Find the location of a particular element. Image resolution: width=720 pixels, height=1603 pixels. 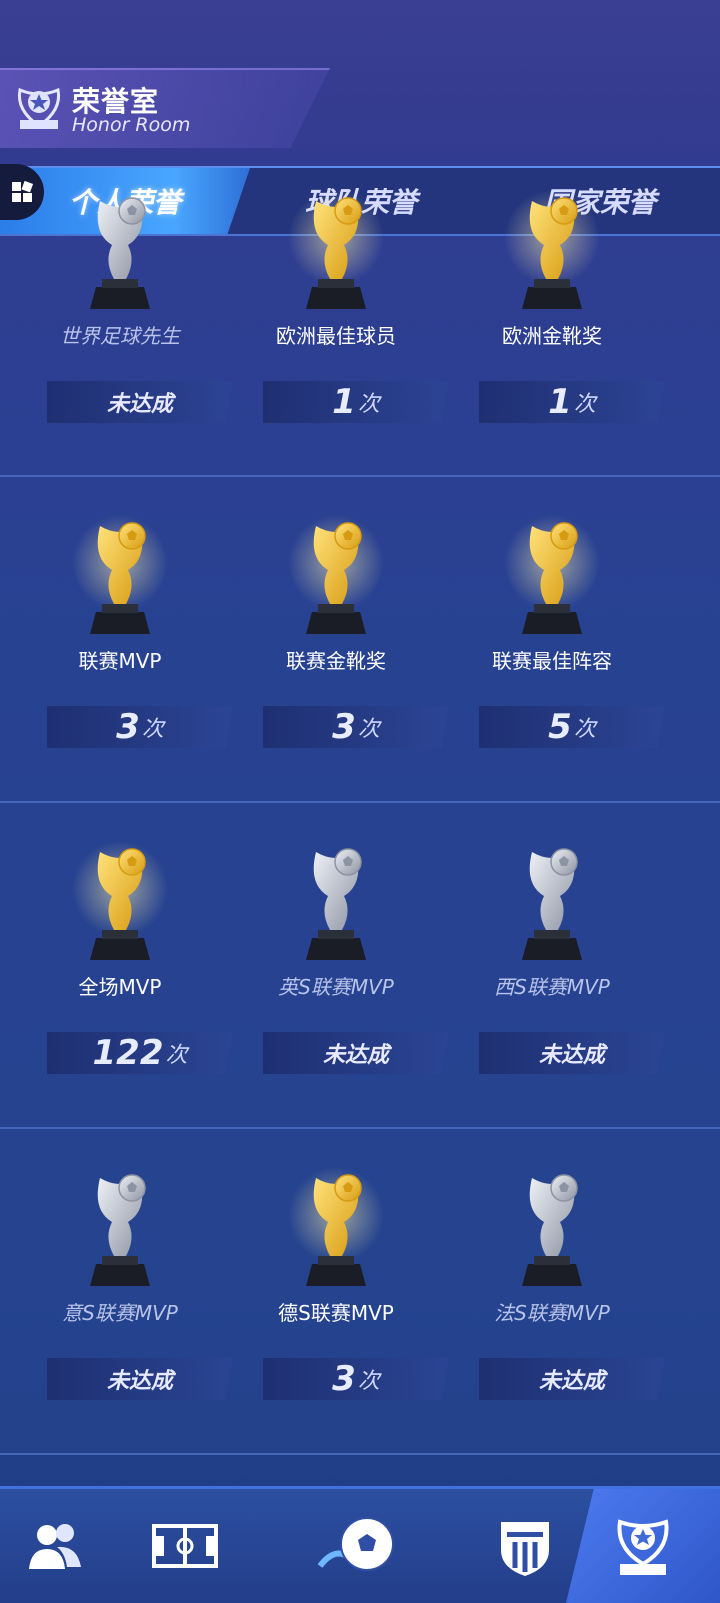

players-icon is located at coordinates (55, 1546).